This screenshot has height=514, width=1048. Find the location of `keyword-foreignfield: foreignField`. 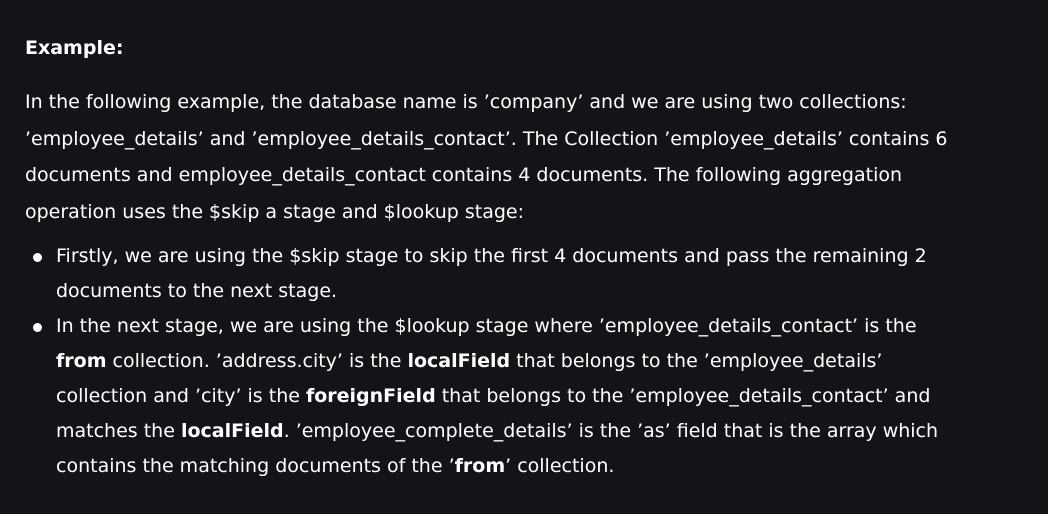

keyword-foreignfield: foreignField is located at coordinates (370, 395).